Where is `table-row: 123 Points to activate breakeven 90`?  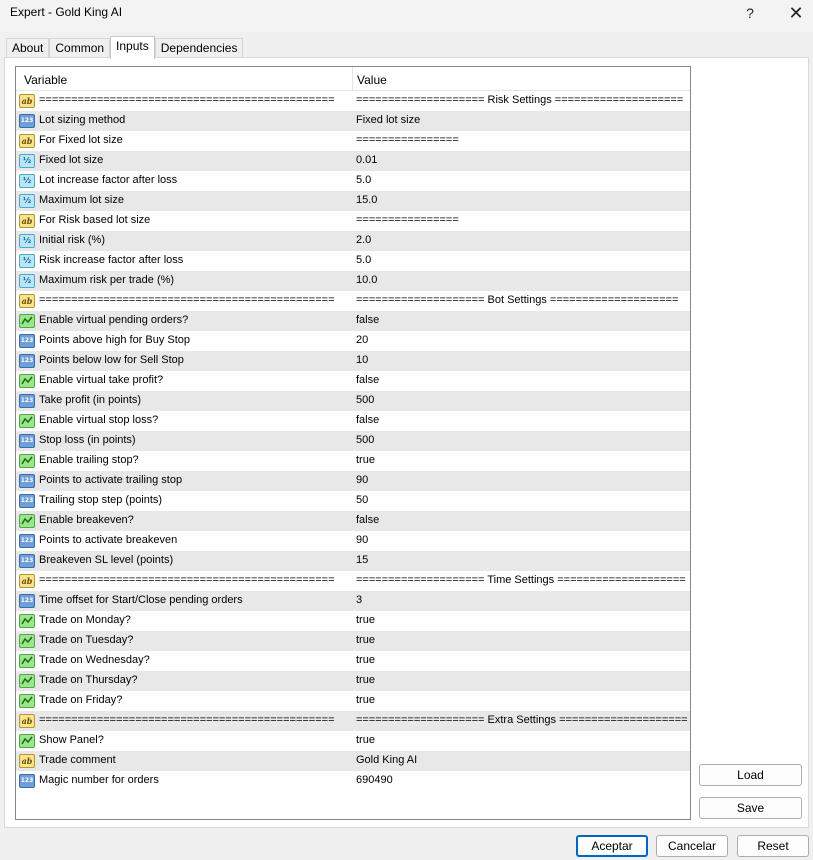
table-row: 123 Points to activate breakeven 90 is located at coordinates (353, 541).